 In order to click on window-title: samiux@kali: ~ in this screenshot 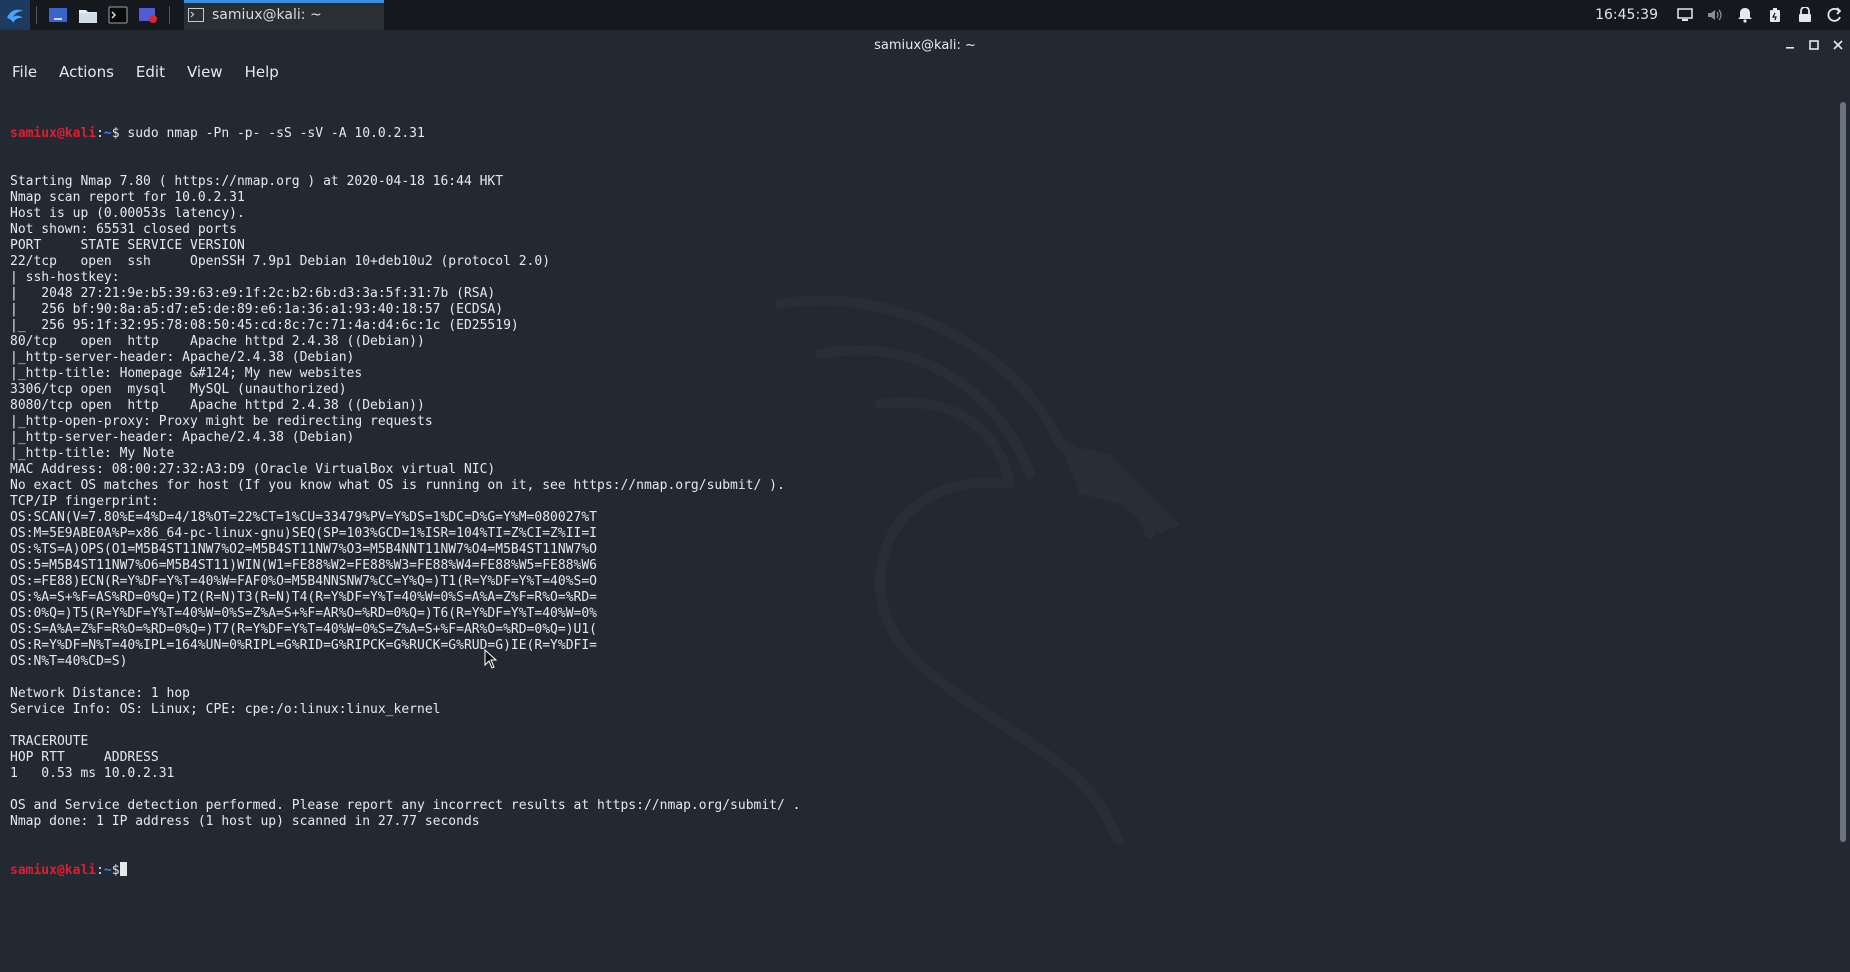, I will do `click(925, 45)`.